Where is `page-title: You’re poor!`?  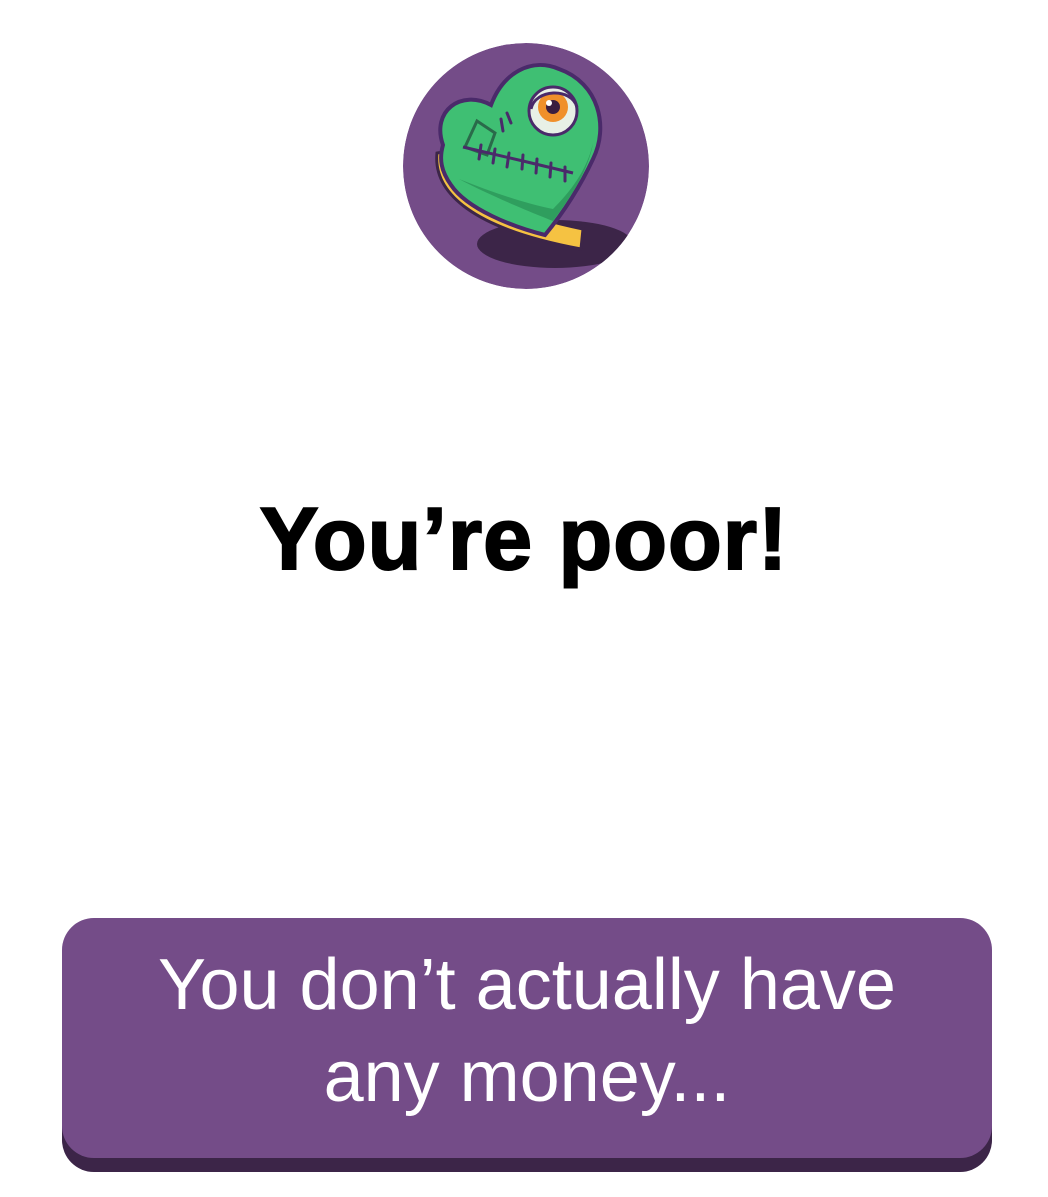 page-title: You’re poor! is located at coordinates (524, 538).